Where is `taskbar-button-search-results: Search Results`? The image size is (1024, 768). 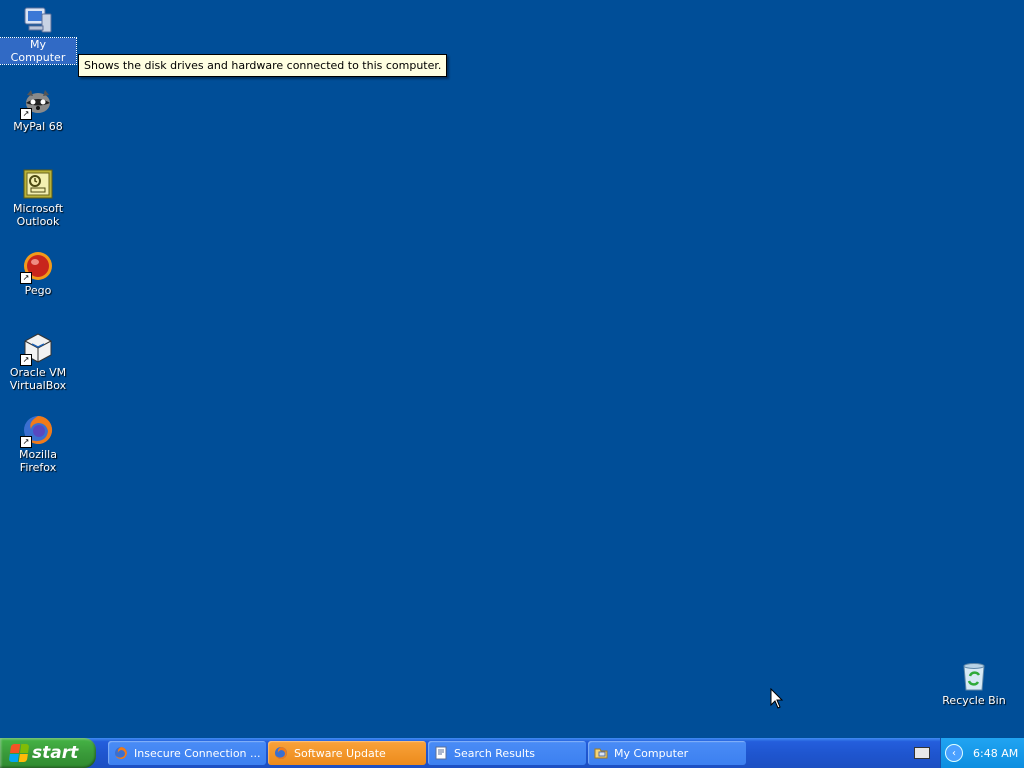 taskbar-button-search-results: Search Results is located at coordinates (507, 753).